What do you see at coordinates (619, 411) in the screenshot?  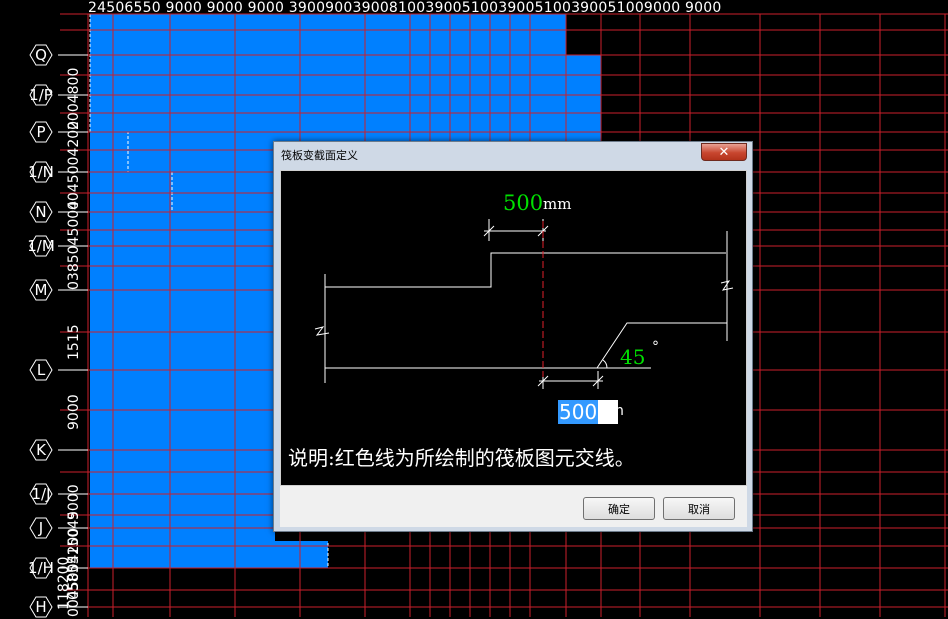 I see `bottom-width-unit: n` at bounding box center [619, 411].